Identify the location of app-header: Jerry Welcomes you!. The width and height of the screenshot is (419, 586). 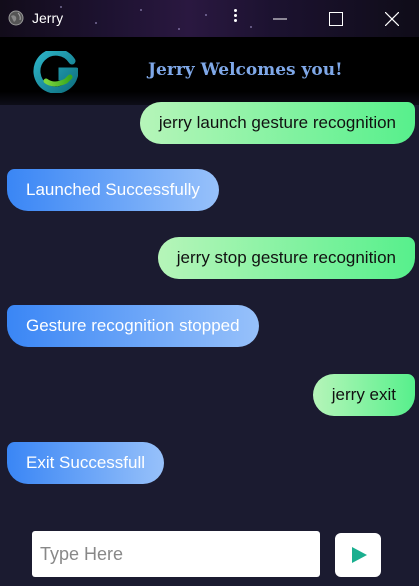
(209, 71).